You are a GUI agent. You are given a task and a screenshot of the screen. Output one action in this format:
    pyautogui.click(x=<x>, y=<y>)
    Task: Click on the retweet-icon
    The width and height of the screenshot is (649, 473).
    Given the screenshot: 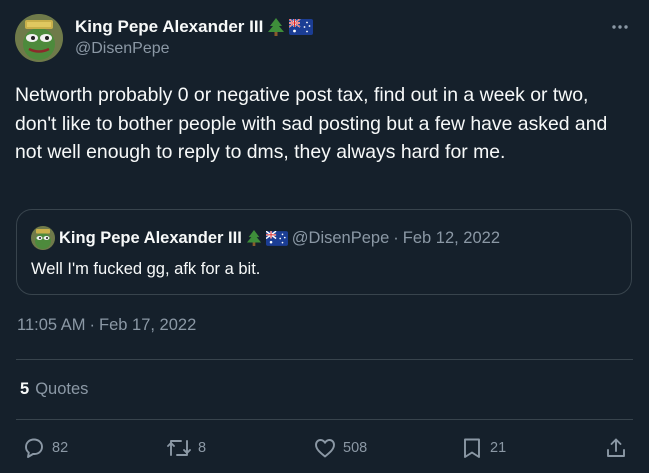 What is the action you would take?
    pyautogui.click(x=179, y=448)
    